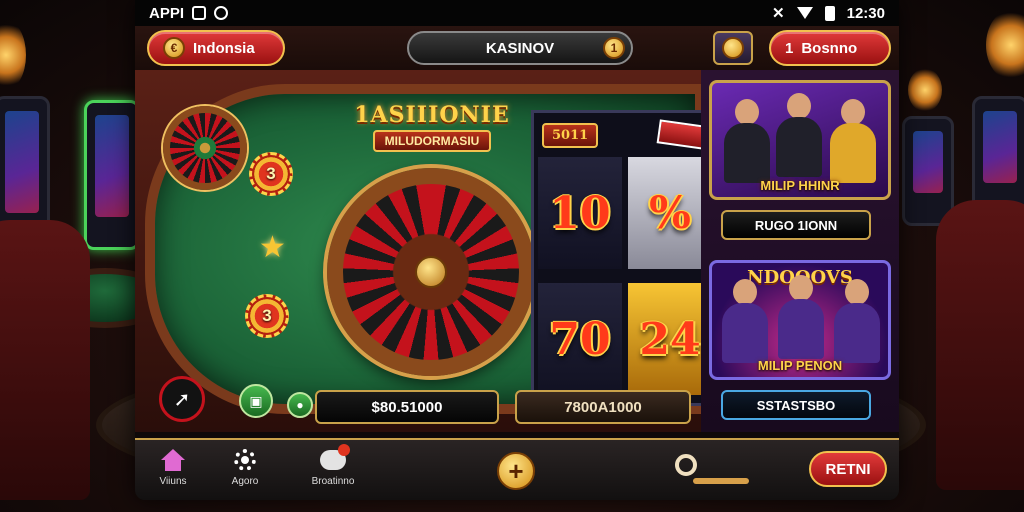 Image resolution: width=1024 pixels, height=512 pixels. What do you see at coordinates (1005, 45) in the screenshot?
I see `ceiling-lamp-right` at bounding box center [1005, 45].